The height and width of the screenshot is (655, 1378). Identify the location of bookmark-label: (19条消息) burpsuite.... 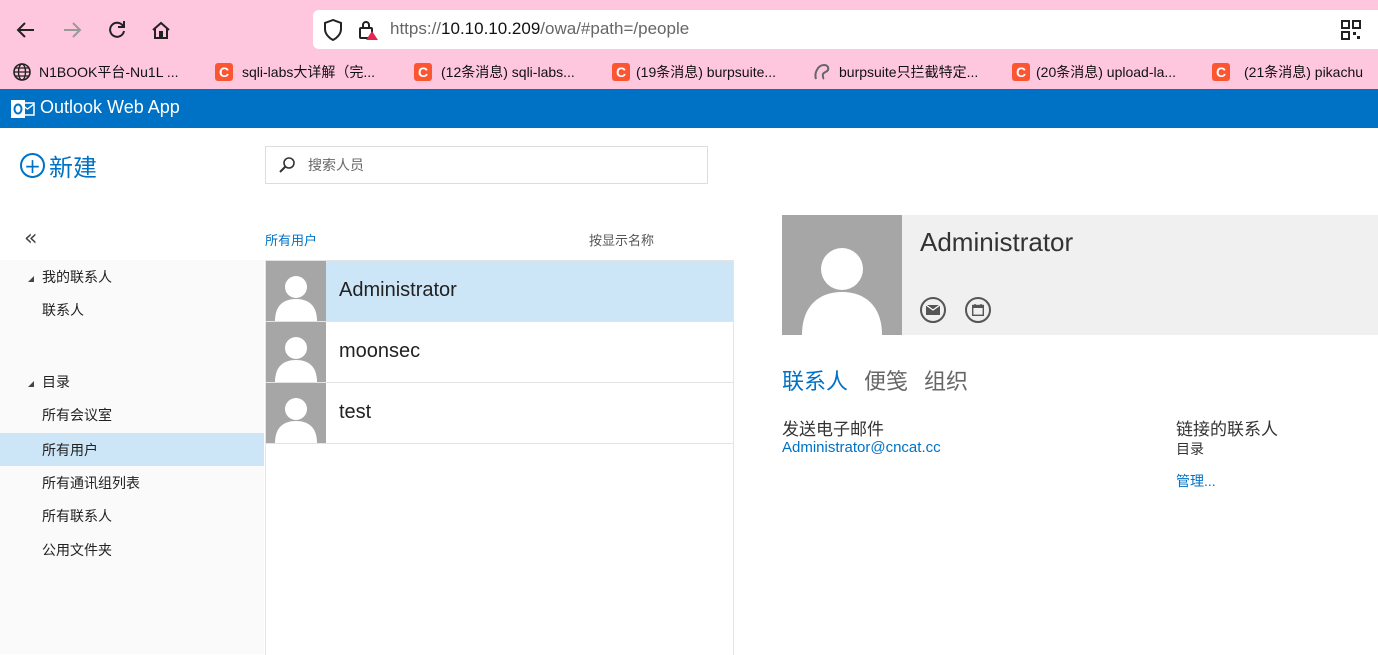
(706, 72).